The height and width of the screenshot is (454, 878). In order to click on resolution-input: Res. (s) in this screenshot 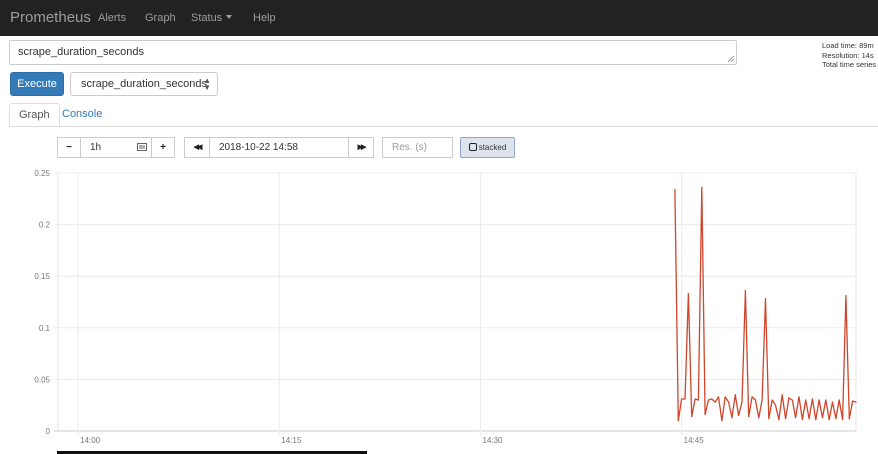, I will do `click(417, 147)`.